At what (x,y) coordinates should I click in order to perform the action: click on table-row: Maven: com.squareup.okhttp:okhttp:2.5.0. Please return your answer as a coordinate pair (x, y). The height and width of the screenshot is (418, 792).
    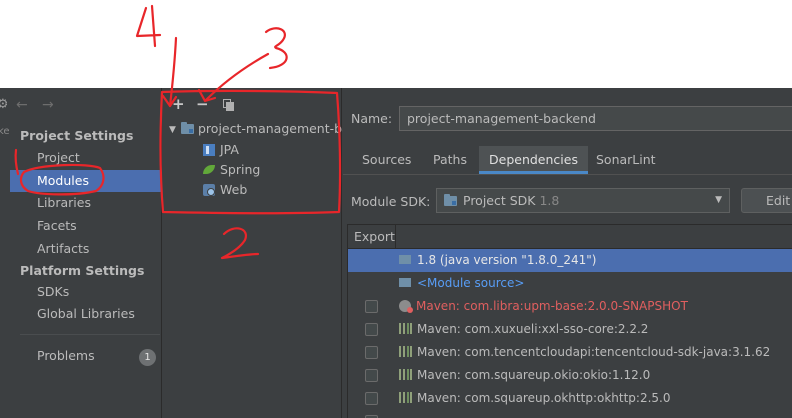
    Looking at the image, I should click on (570, 398).